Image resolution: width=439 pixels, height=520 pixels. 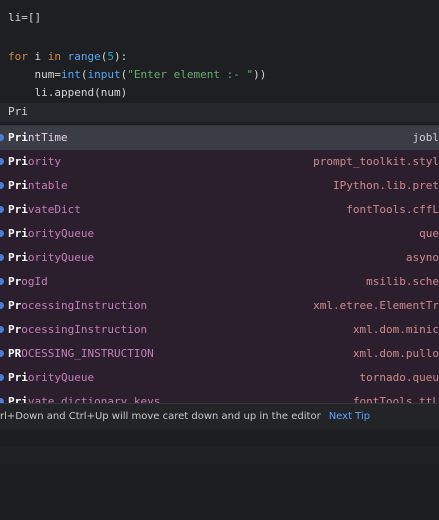 What do you see at coordinates (399, 377) in the screenshot?
I see `completion-source: tornado.queu` at bounding box center [399, 377].